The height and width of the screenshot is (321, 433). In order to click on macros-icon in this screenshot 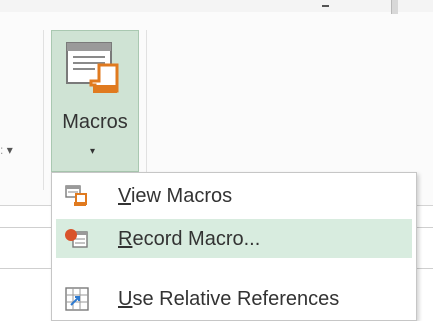, I will do `click(96, 72)`.